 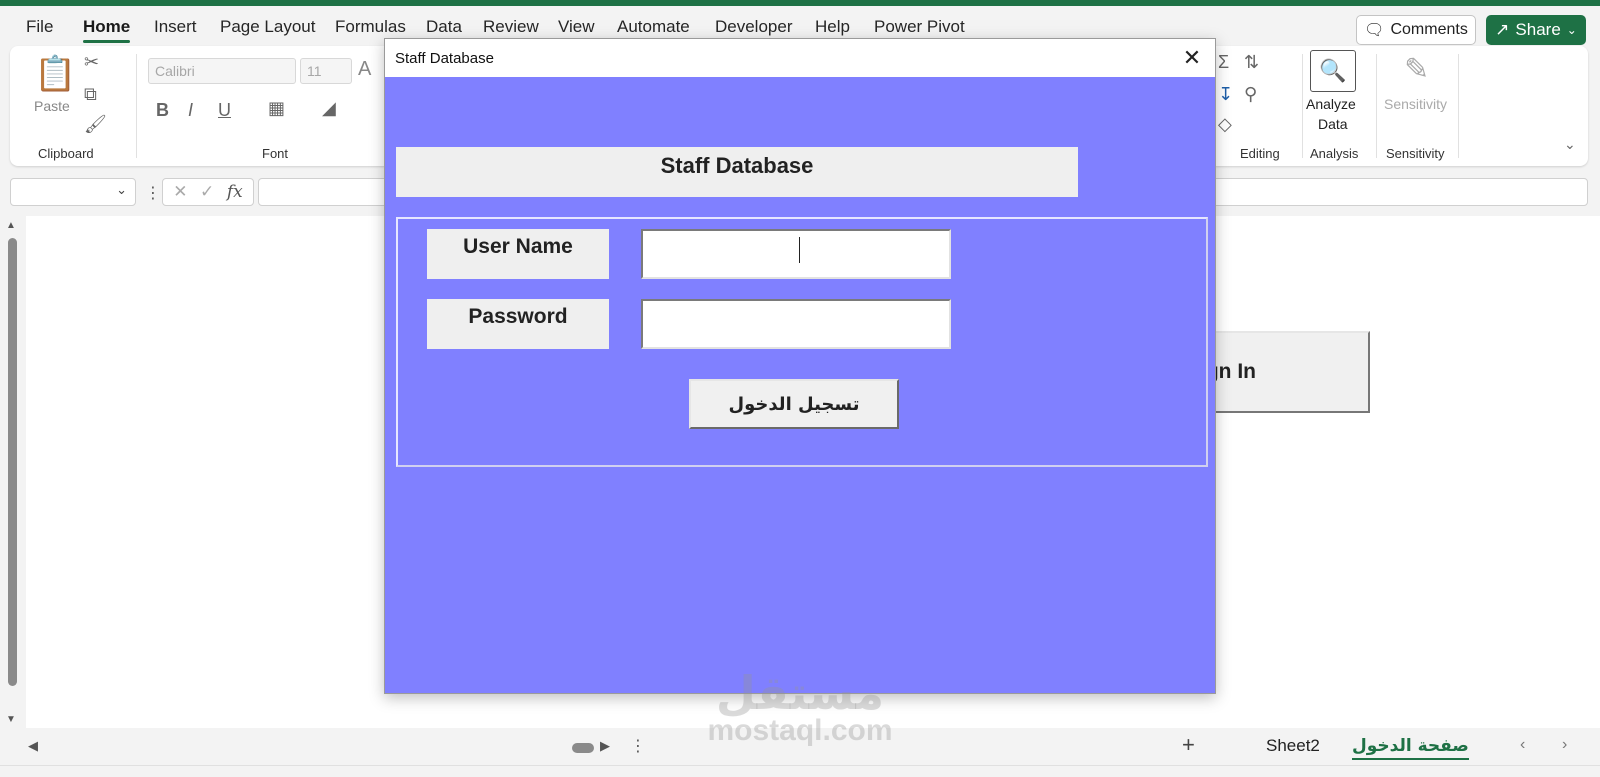 What do you see at coordinates (267, 27) in the screenshot?
I see `menu-page-layout: Page Layout` at bounding box center [267, 27].